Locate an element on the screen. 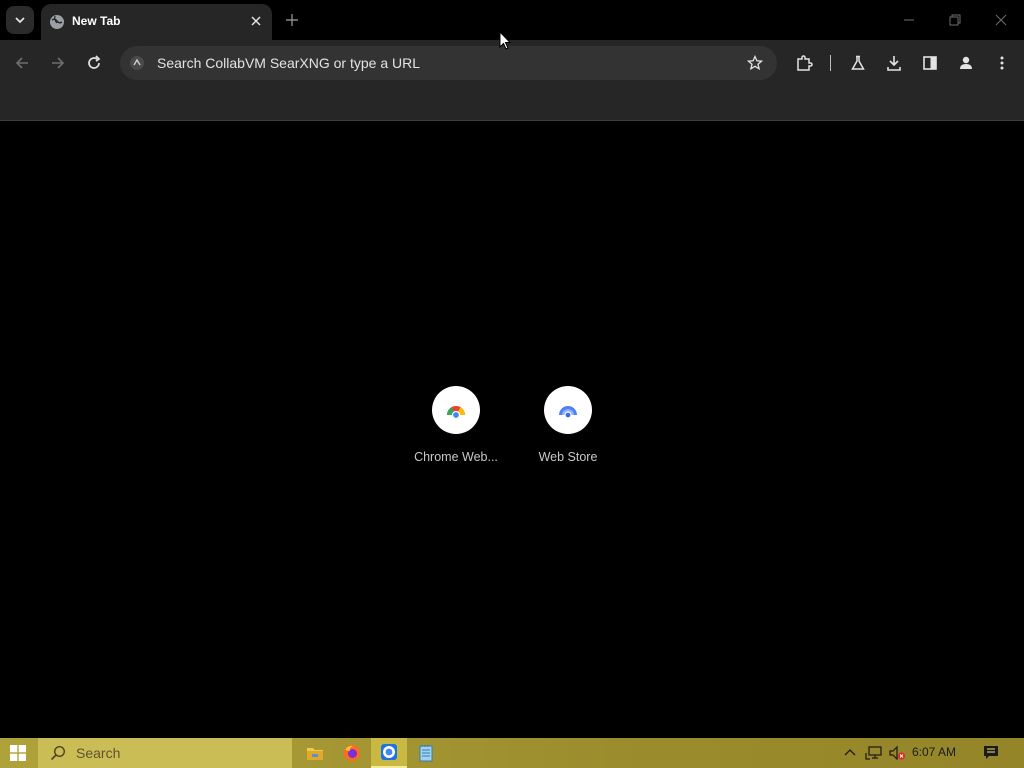 The height and width of the screenshot is (768, 1024). download-icon is located at coordinates (894, 63).